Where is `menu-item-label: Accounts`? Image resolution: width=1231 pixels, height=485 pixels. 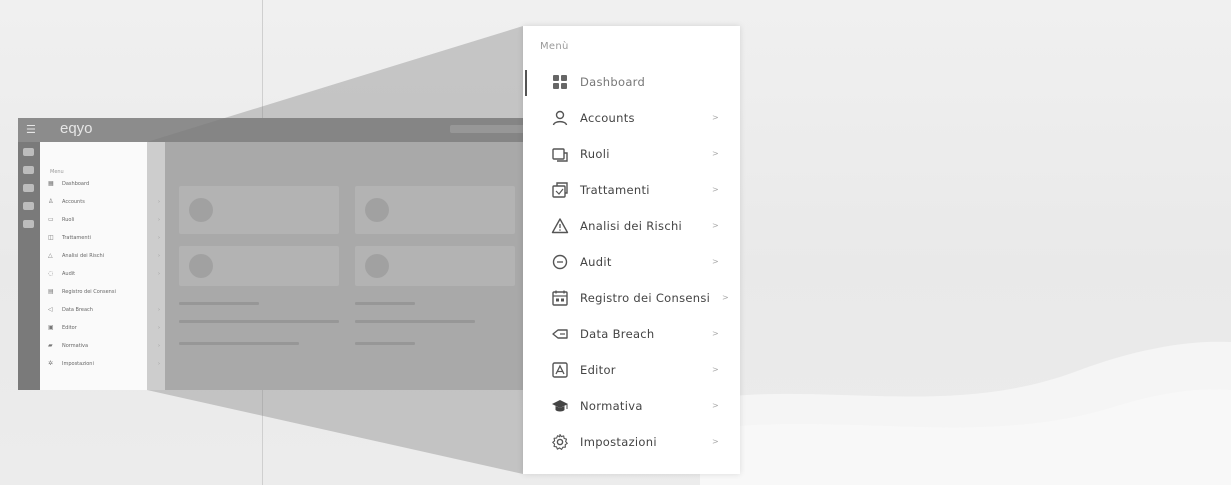 menu-item-label: Accounts is located at coordinates (607, 118).